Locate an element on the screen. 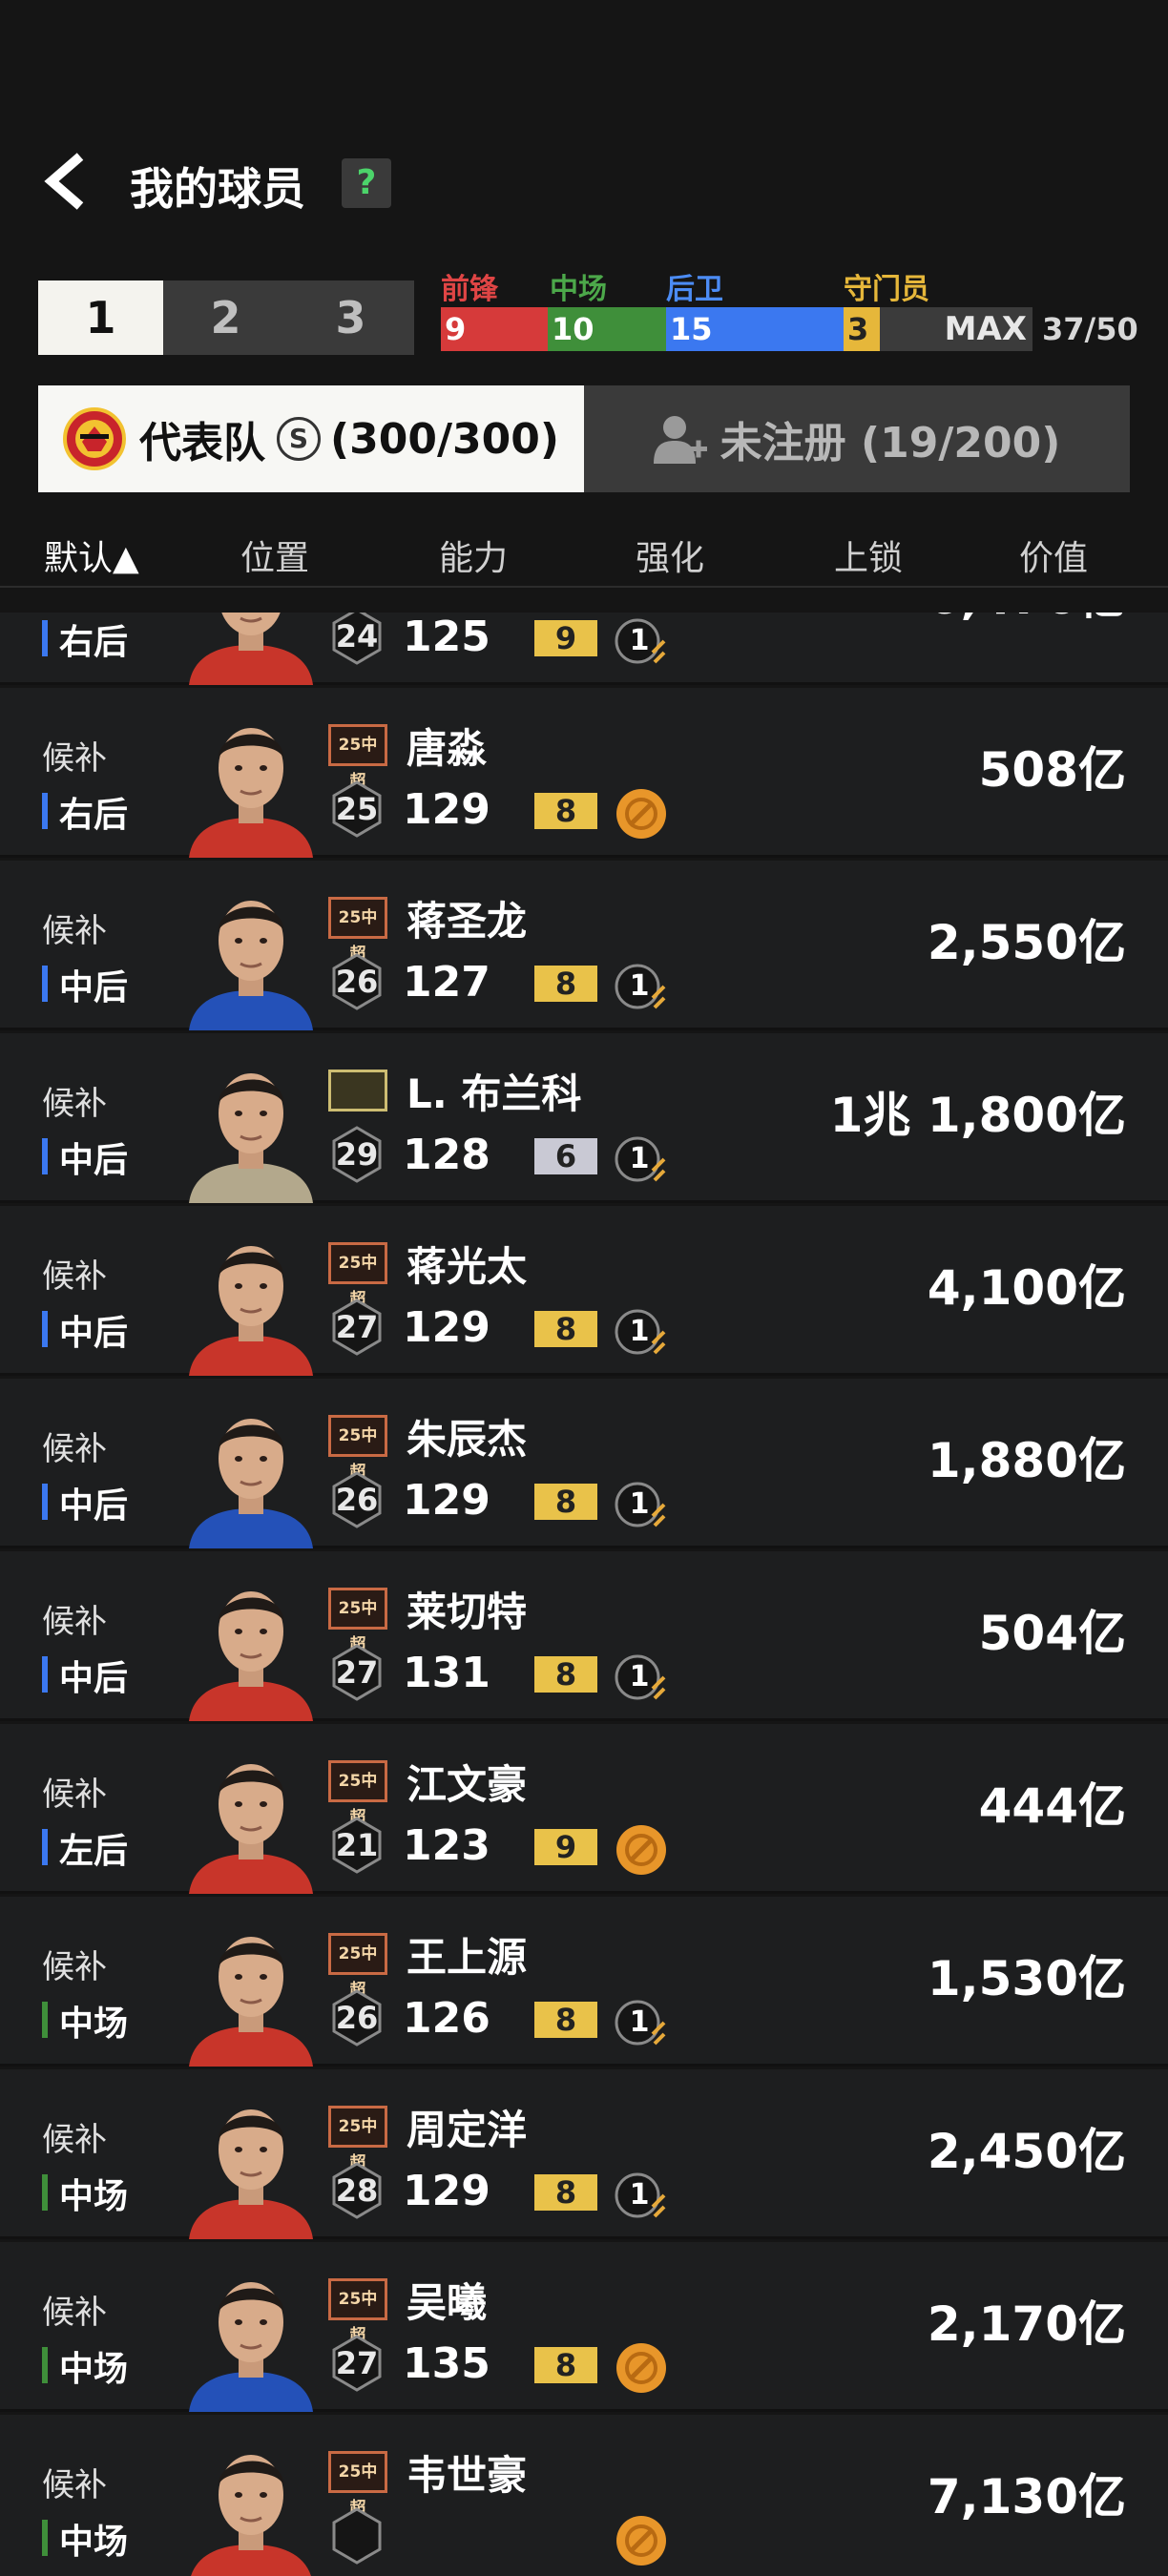  tab-unregistered: 未注册 (19/200) is located at coordinates (857, 438).